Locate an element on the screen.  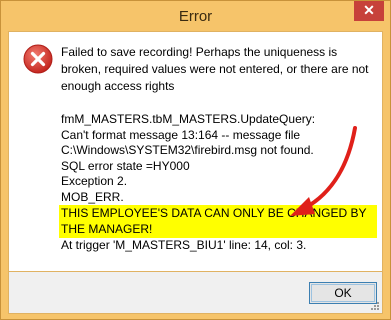
window-title: Error is located at coordinates (195, 16).